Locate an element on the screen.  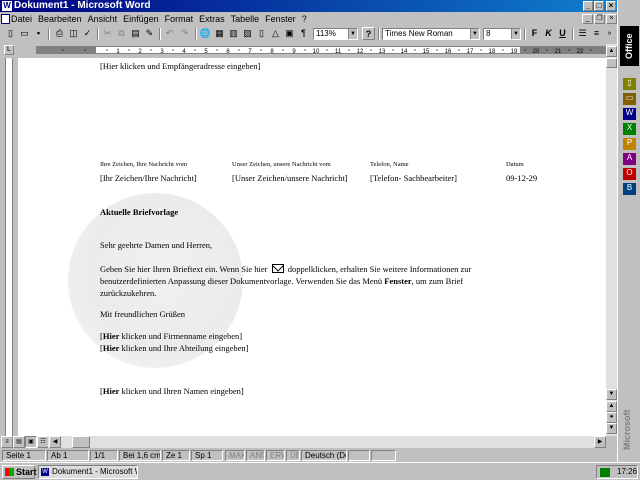
outlook-icon: O is located at coordinates (629, 174).